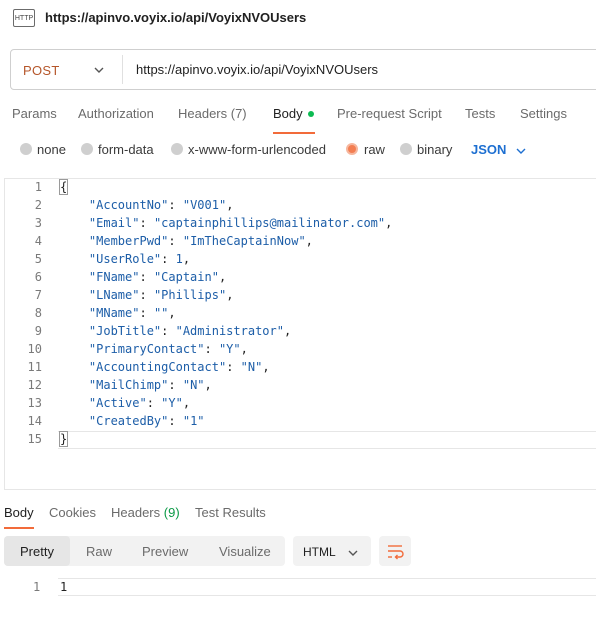 The image size is (596, 638). What do you see at coordinates (212, 113) in the screenshot?
I see `tab-headers: Headers (7)` at bounding box center [212, 113].